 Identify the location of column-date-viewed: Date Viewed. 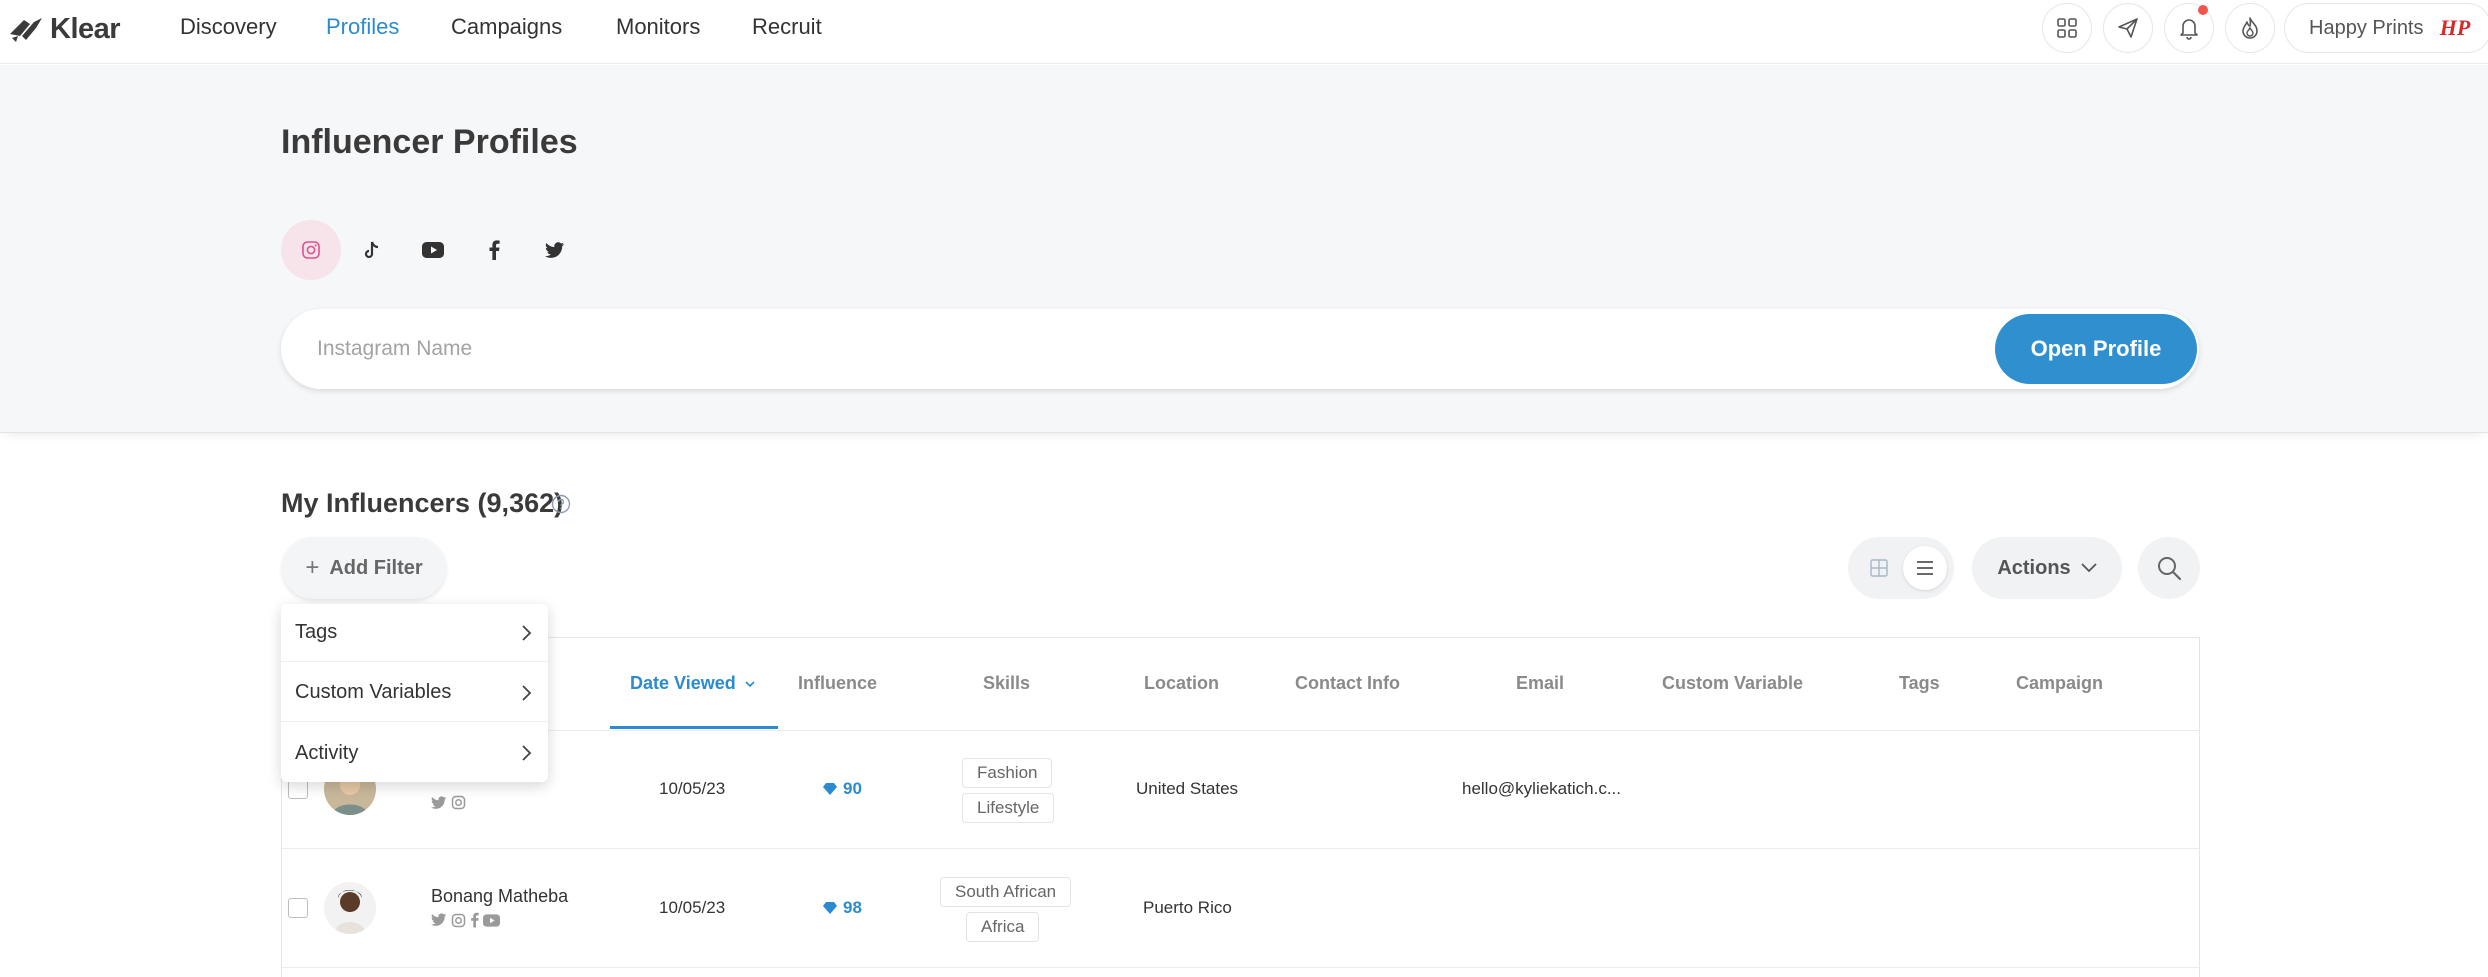
(692, 683).